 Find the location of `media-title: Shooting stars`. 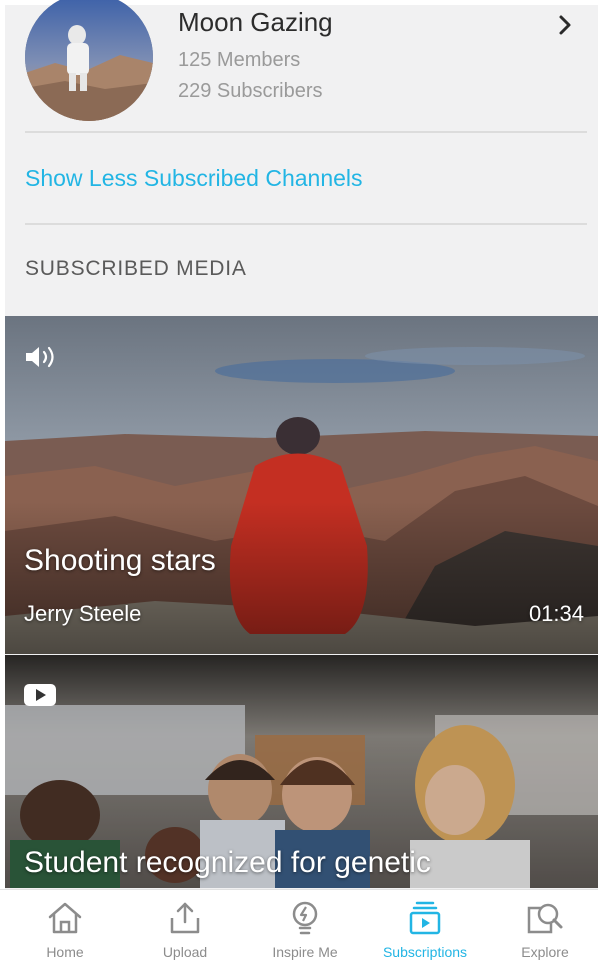

media-title: Shooting stars is located at coordinates (120, 560).